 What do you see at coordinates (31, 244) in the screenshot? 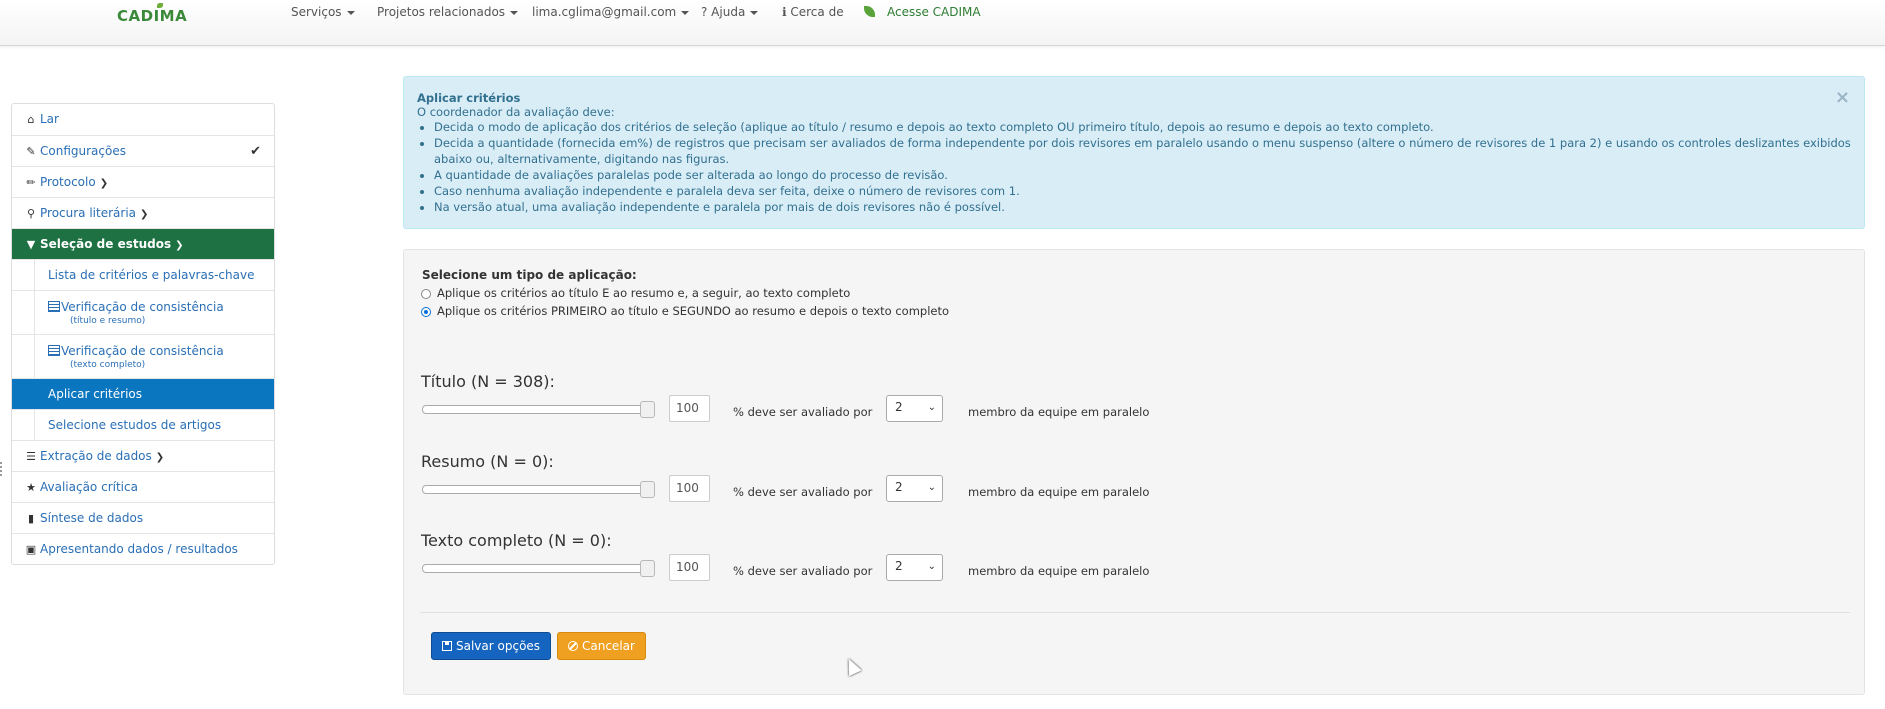
I see `filter-icon: ▼` at bounding box center [31, 244].